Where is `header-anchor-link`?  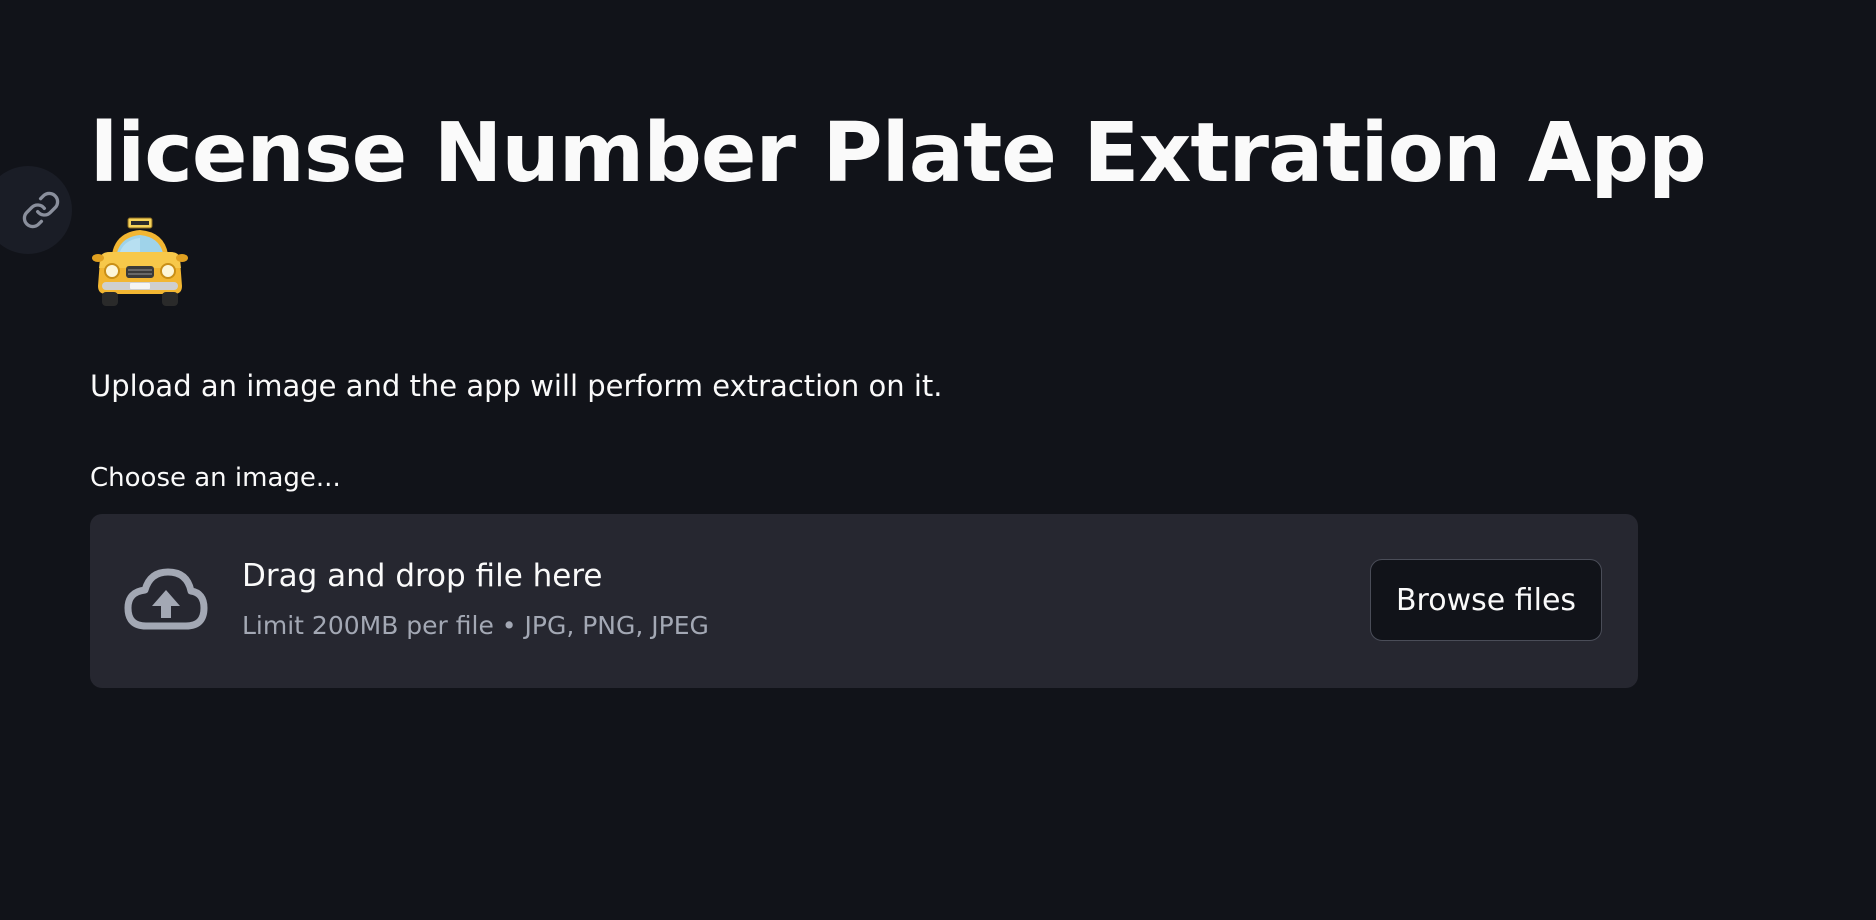
header-anchor-link is located at coordinates (36, 210).